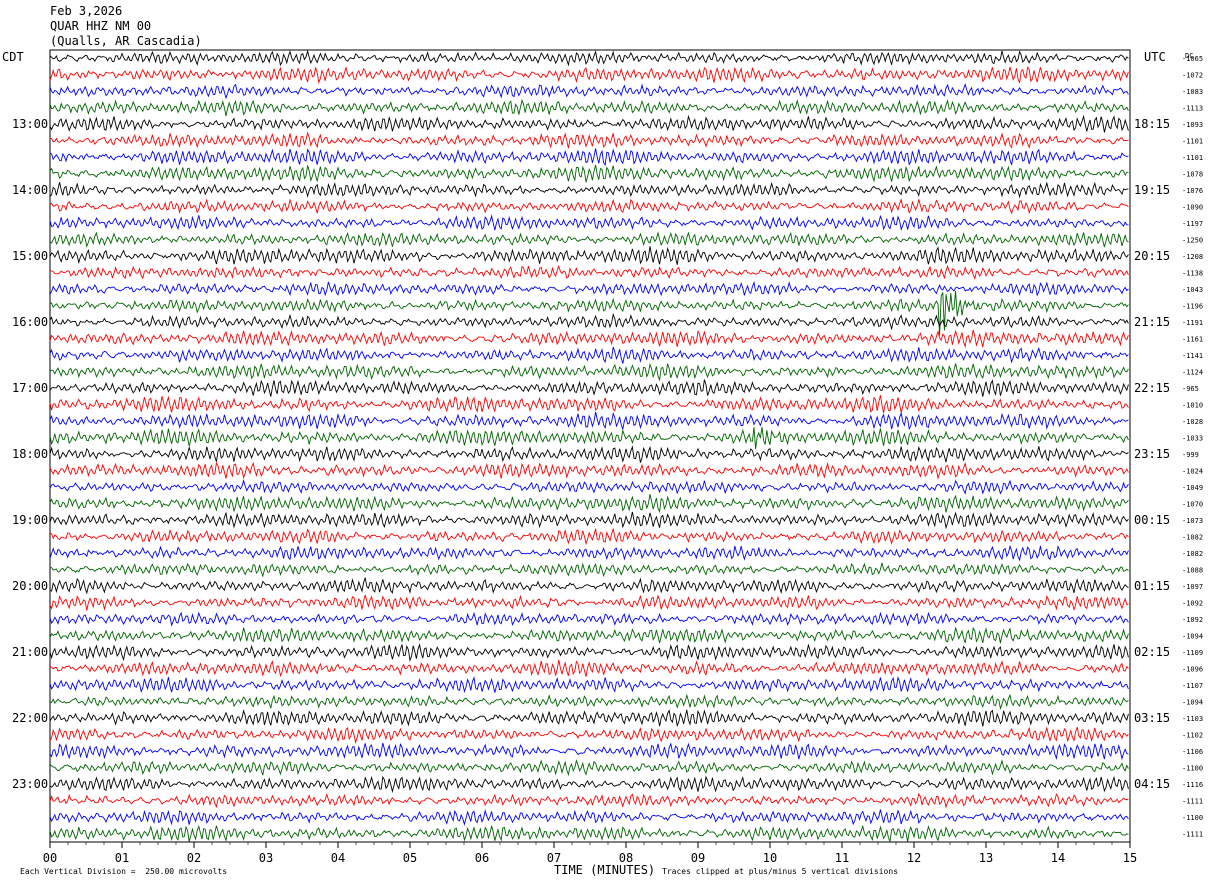 The image size is (1210, 886). Describe the element at coordinates (1192, 191) in the screenshot. I see `dc-offset-label: -1076` at that location.